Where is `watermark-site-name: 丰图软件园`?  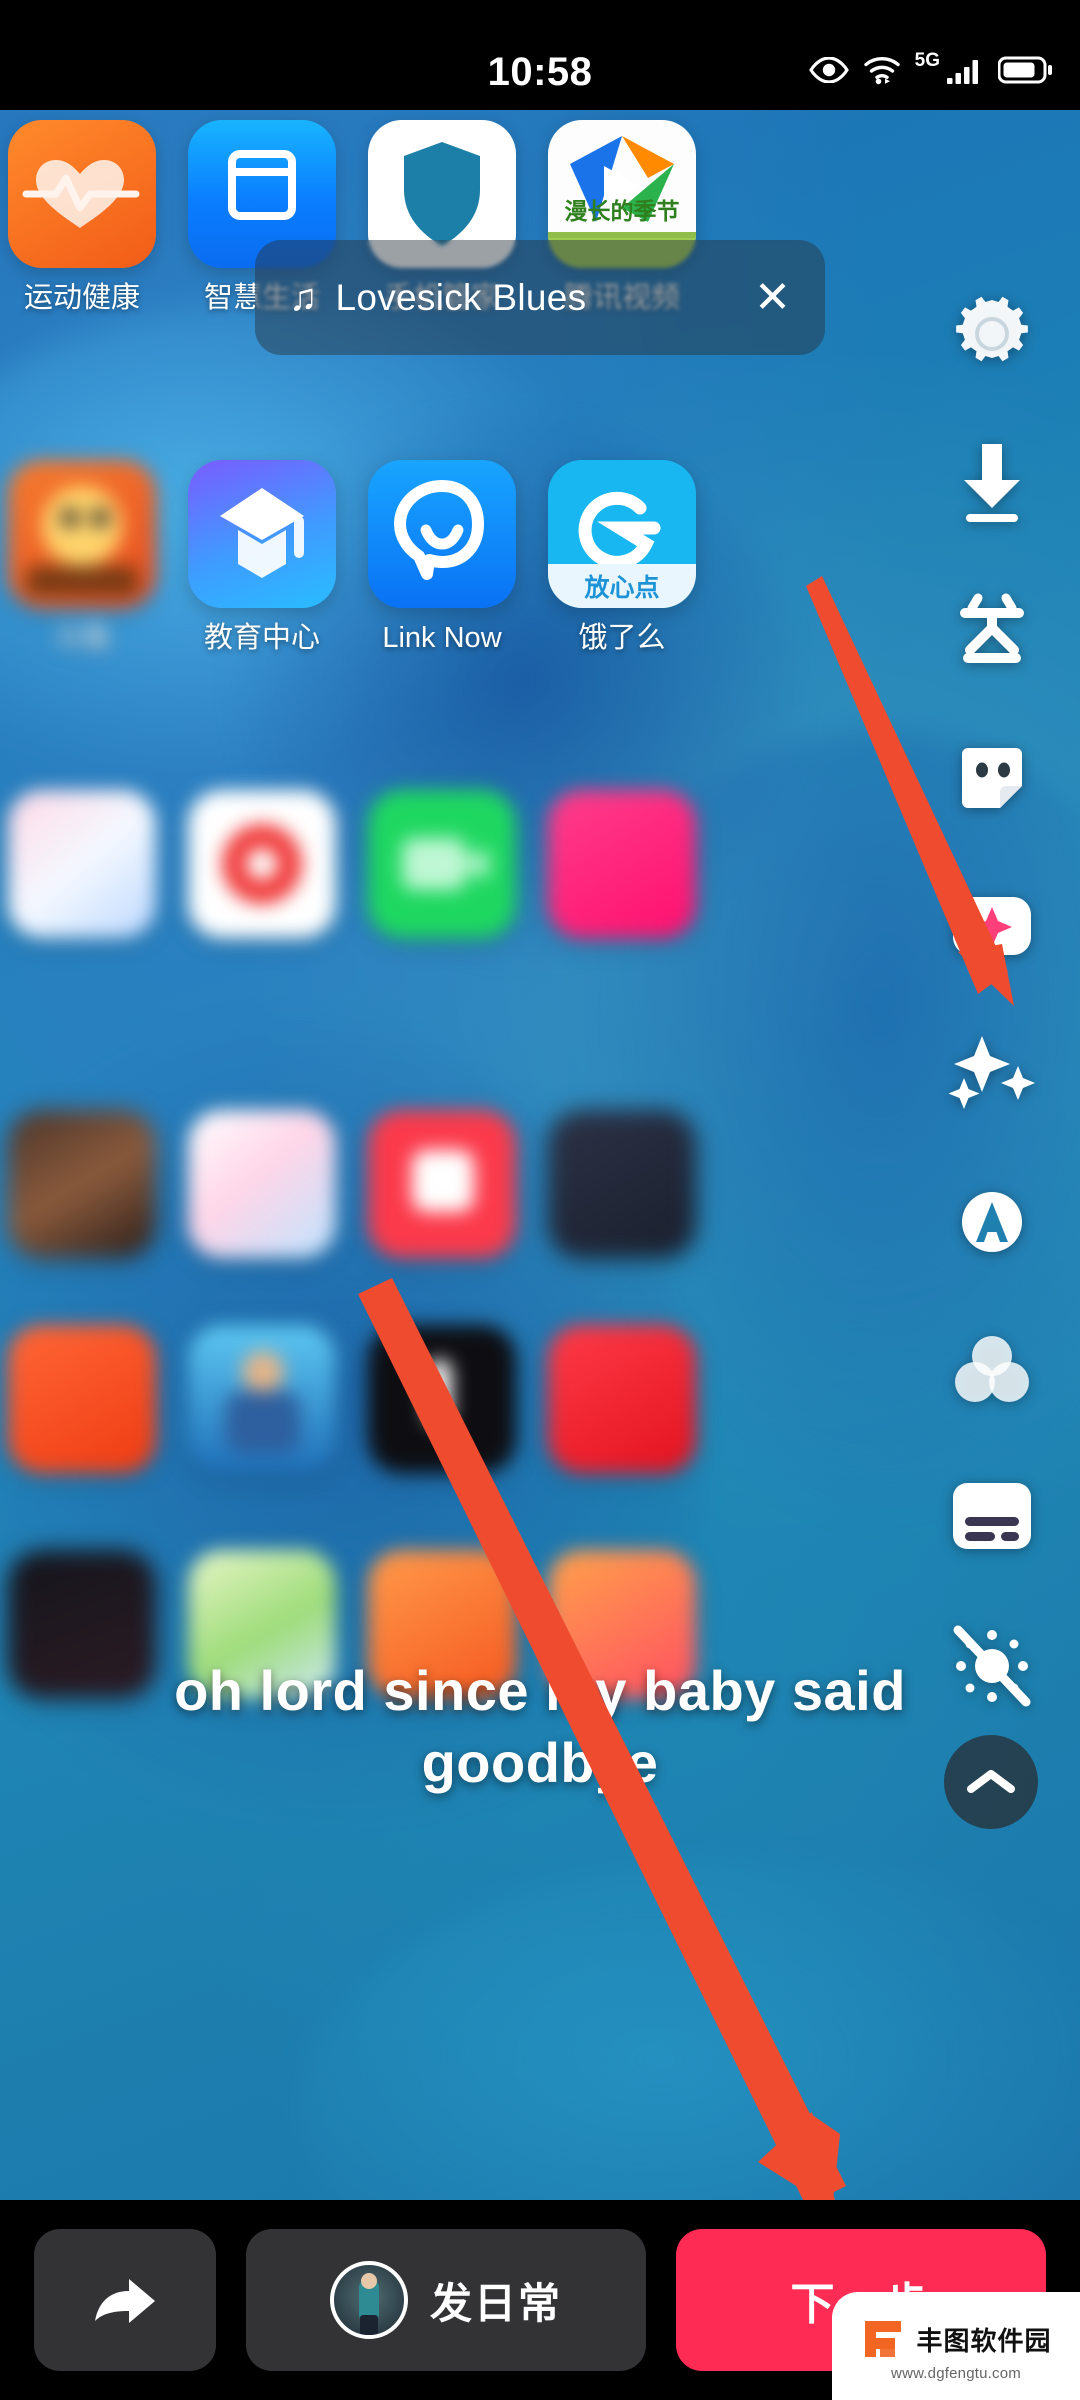
watermark-site-name: 丰图软件园 is located at coordinates (984, 2340).